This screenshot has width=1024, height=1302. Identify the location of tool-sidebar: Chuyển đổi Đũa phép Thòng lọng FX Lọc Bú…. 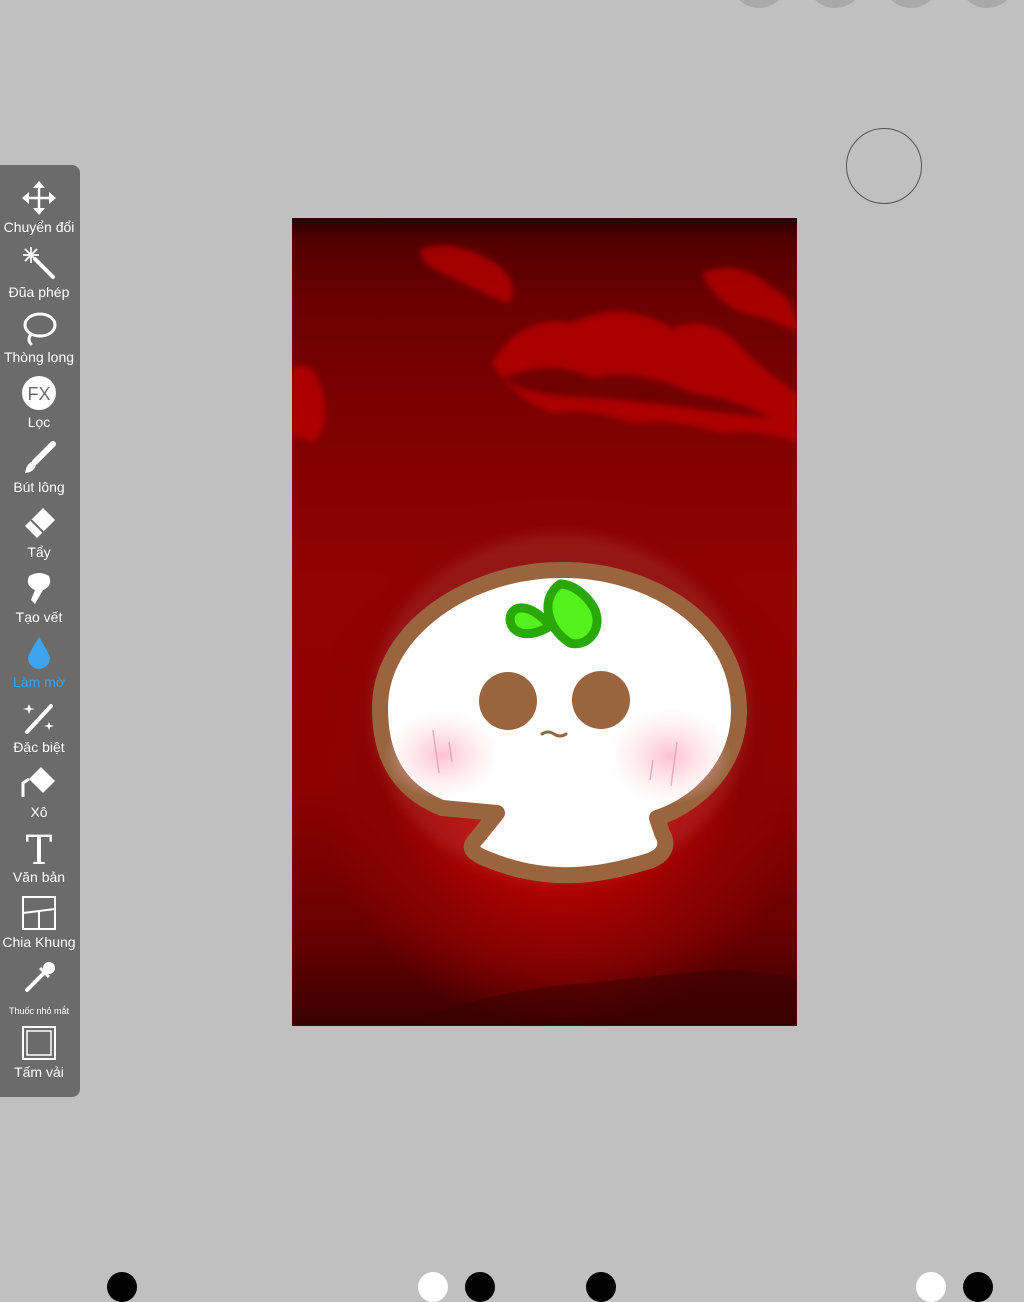
(40, 631).